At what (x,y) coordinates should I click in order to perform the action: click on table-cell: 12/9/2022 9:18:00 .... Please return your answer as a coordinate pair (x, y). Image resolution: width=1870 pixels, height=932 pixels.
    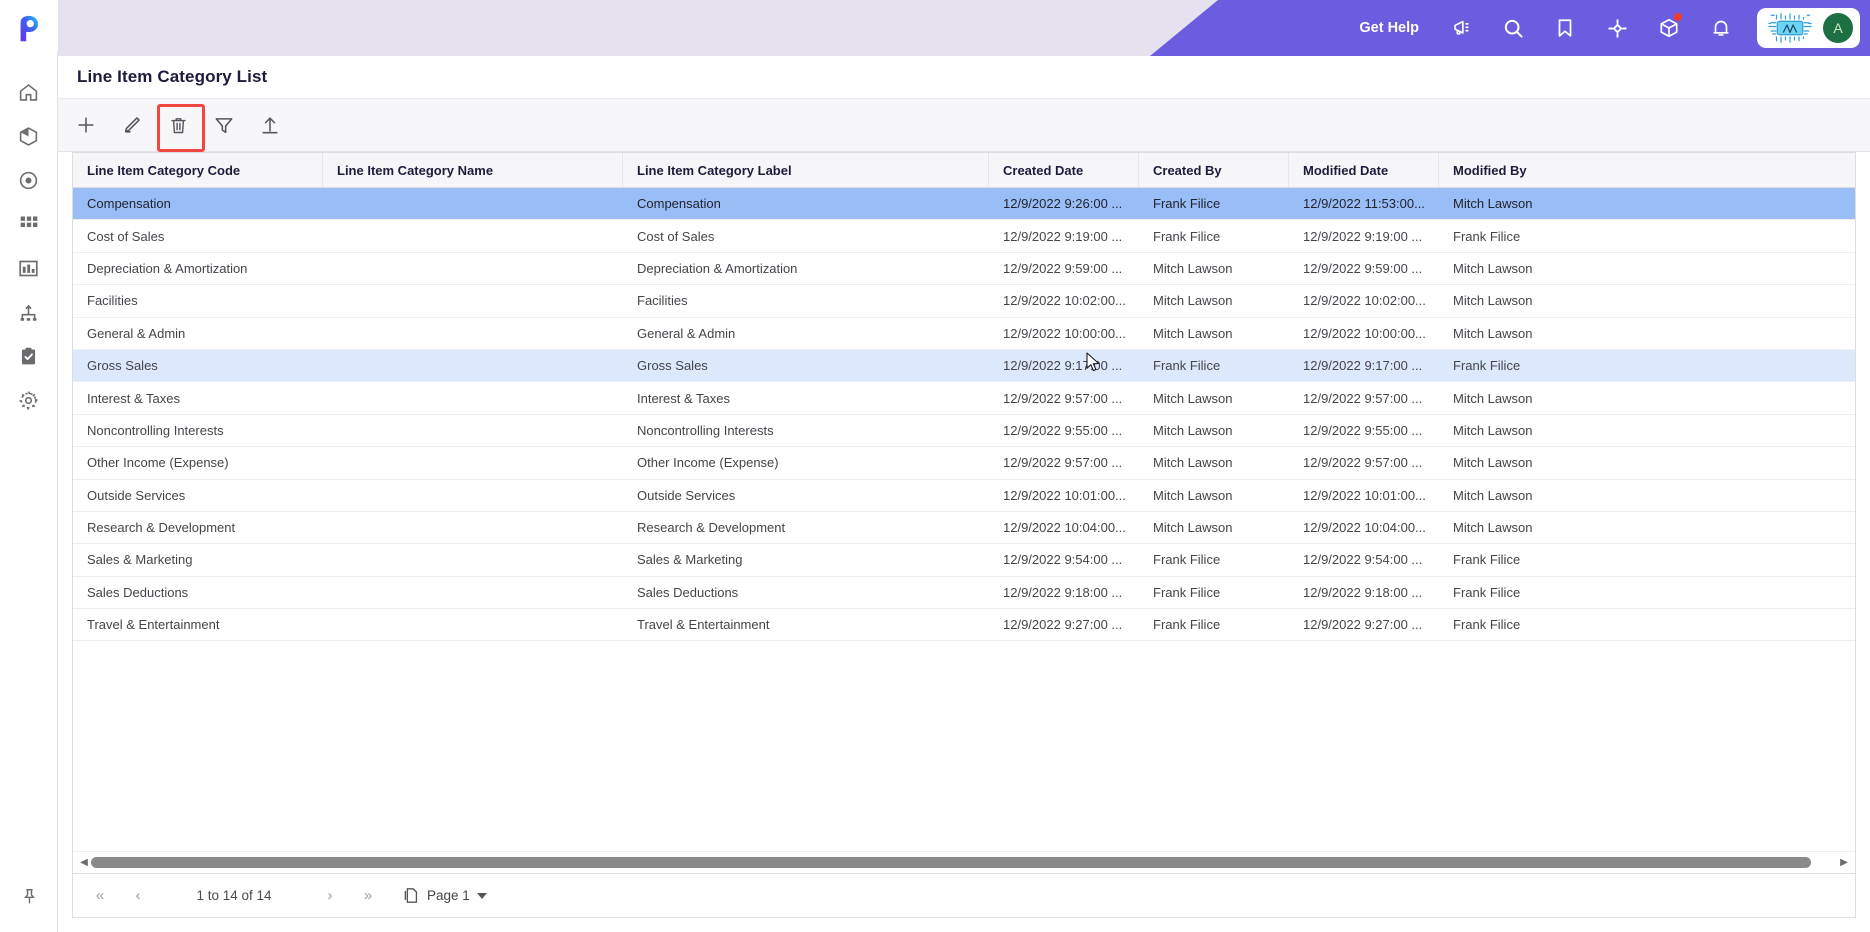
    Looking at the image, I should click on (1363, 592).